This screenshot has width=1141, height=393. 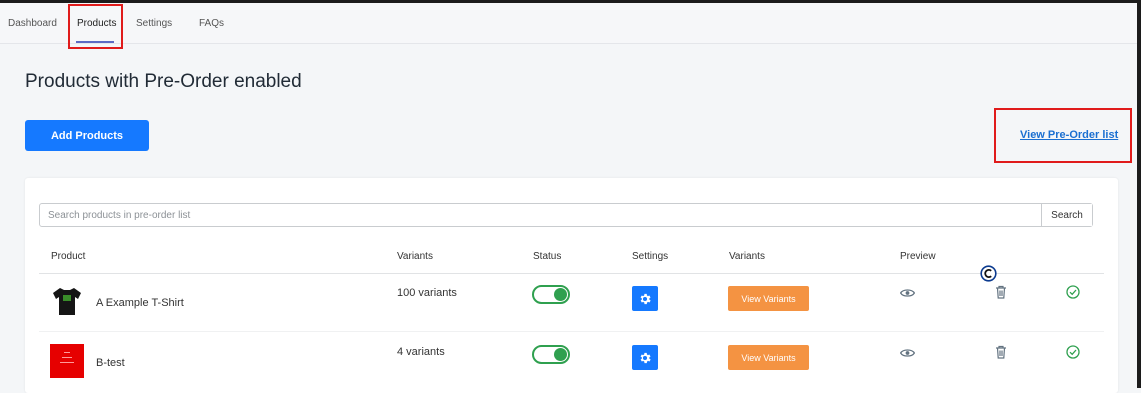 What do you see at coordinates (415, 256) in the screenshot?
I see `column-header-variants: Variants` at bounding box center [415, 256].